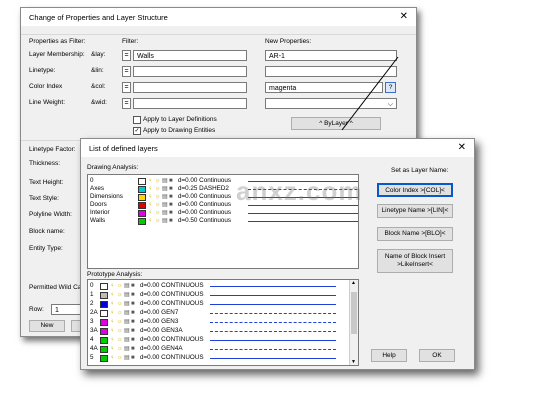 The width and height of the screenshot is (538, 412). Describe the element at coordinates (415, 190) in the screenshot. I see `color-index-button: Color Index >[COL]<` at that location.